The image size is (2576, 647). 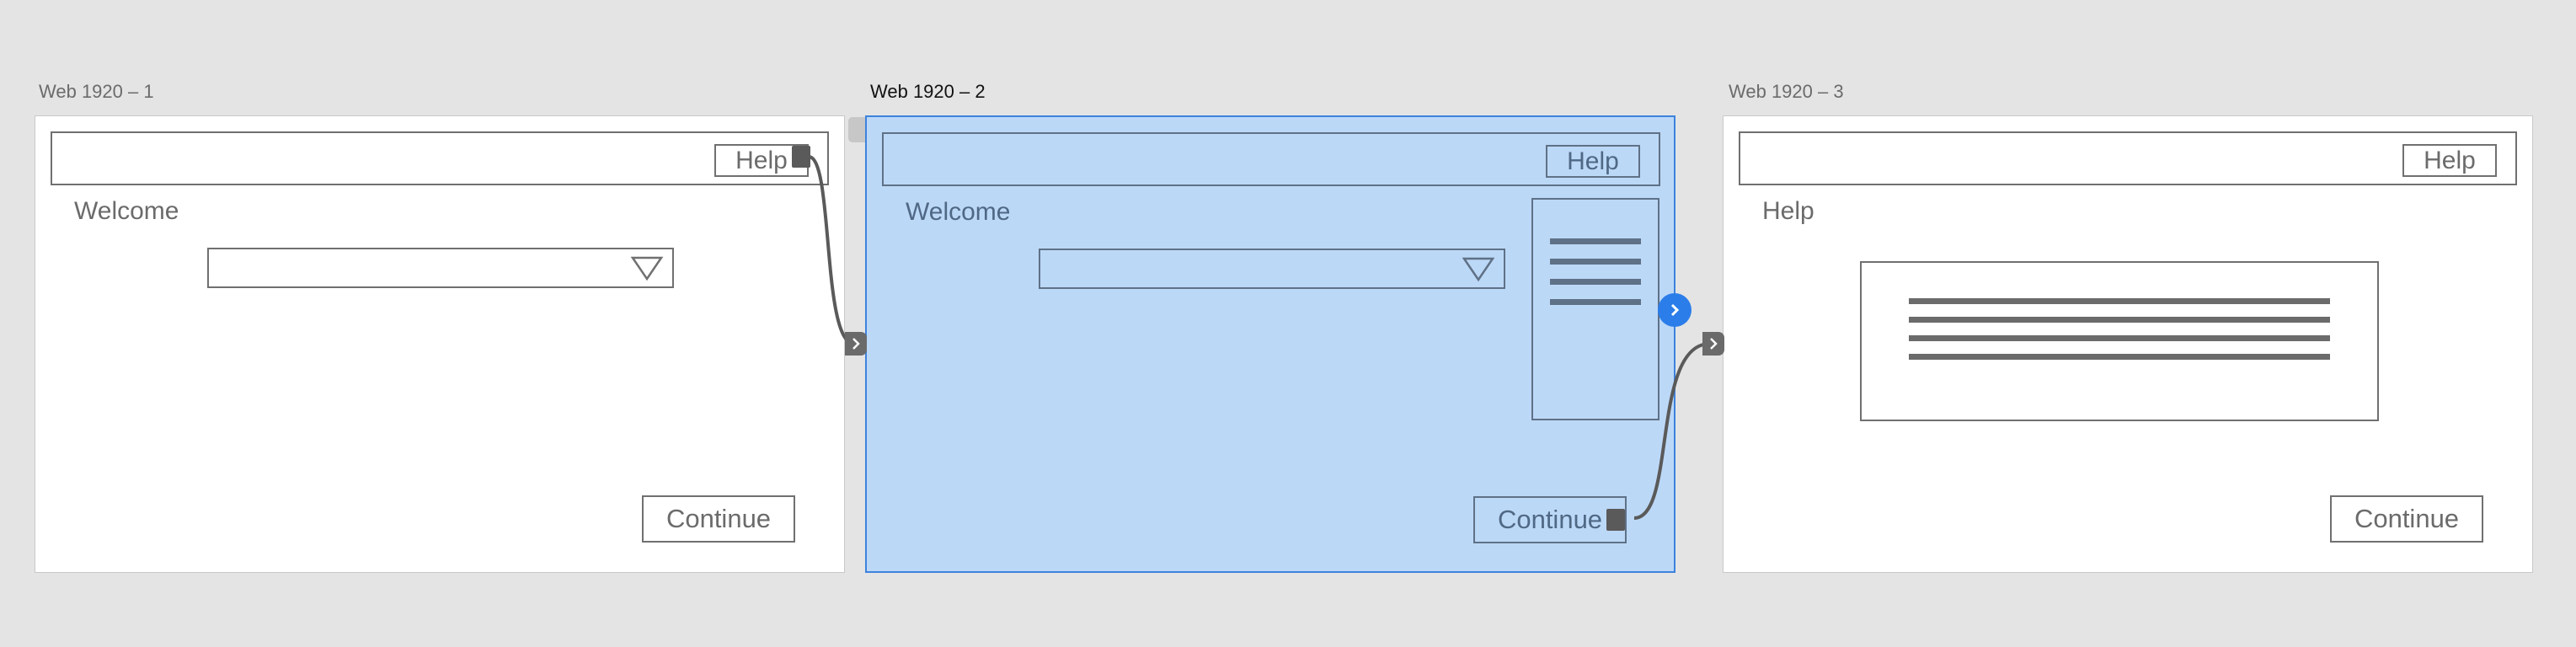 What do you see at coordinates (856, 129) in the screenshot?
I see `scroll-thumb` at bounding box center [856, 129].